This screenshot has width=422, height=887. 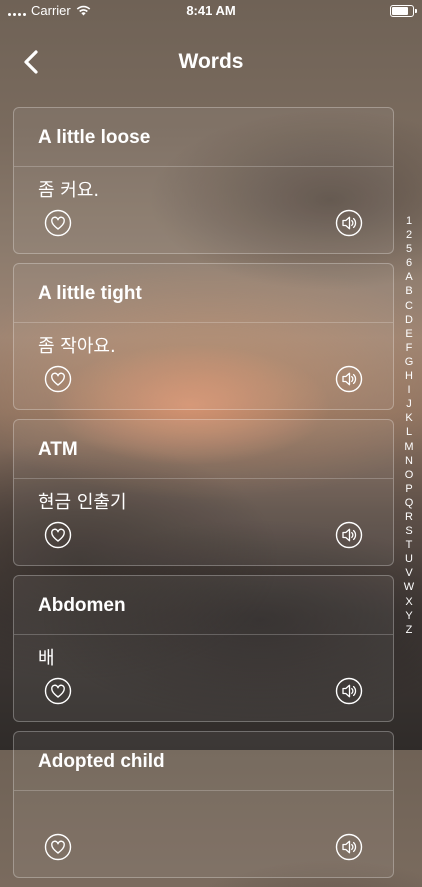 I want to click on status-time: 8:41 AM, so click(x=211, y=10).